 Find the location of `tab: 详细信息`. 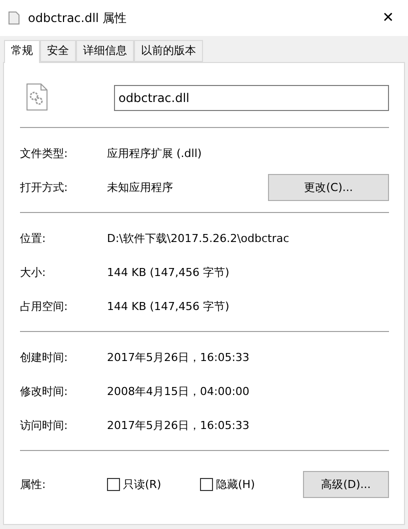

tab: 详细信息 is located at coordinates (105, 51).